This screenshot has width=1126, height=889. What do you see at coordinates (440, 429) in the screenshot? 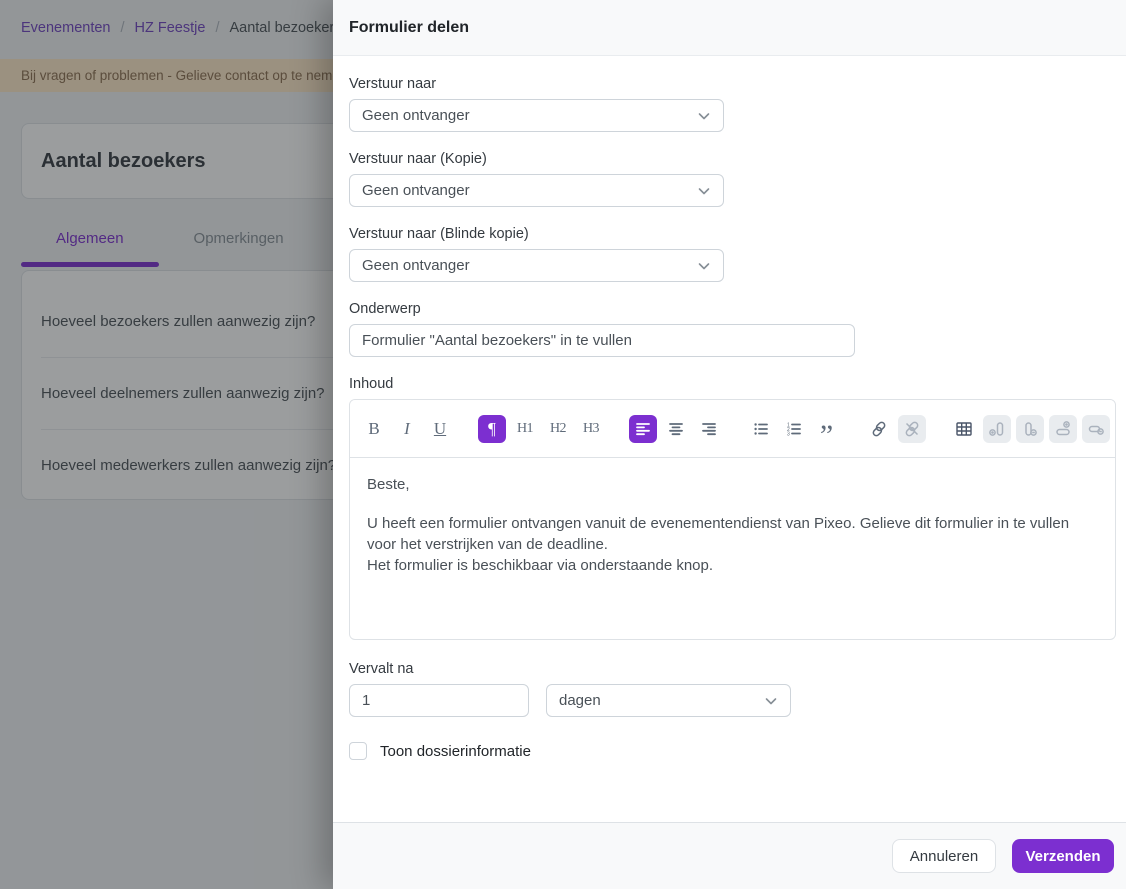
I see `underline-button: U` at bounding box center [440, 429].